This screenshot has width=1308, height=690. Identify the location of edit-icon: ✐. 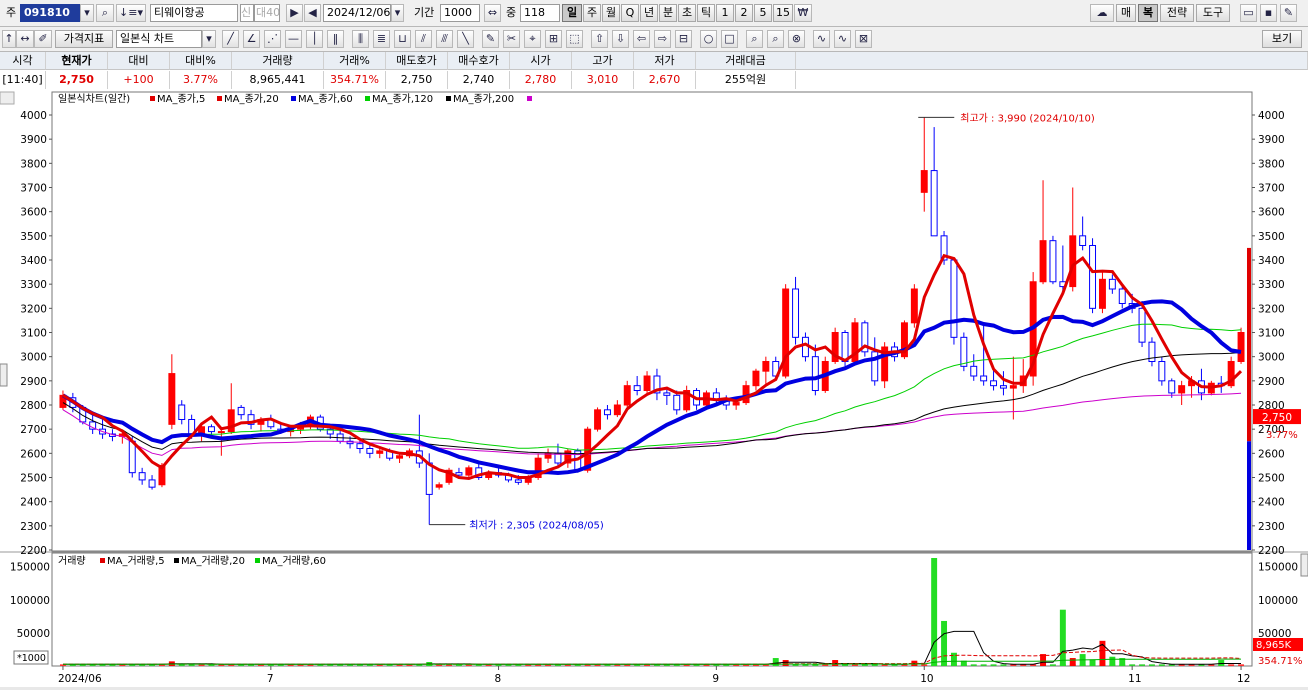
(43, 39).